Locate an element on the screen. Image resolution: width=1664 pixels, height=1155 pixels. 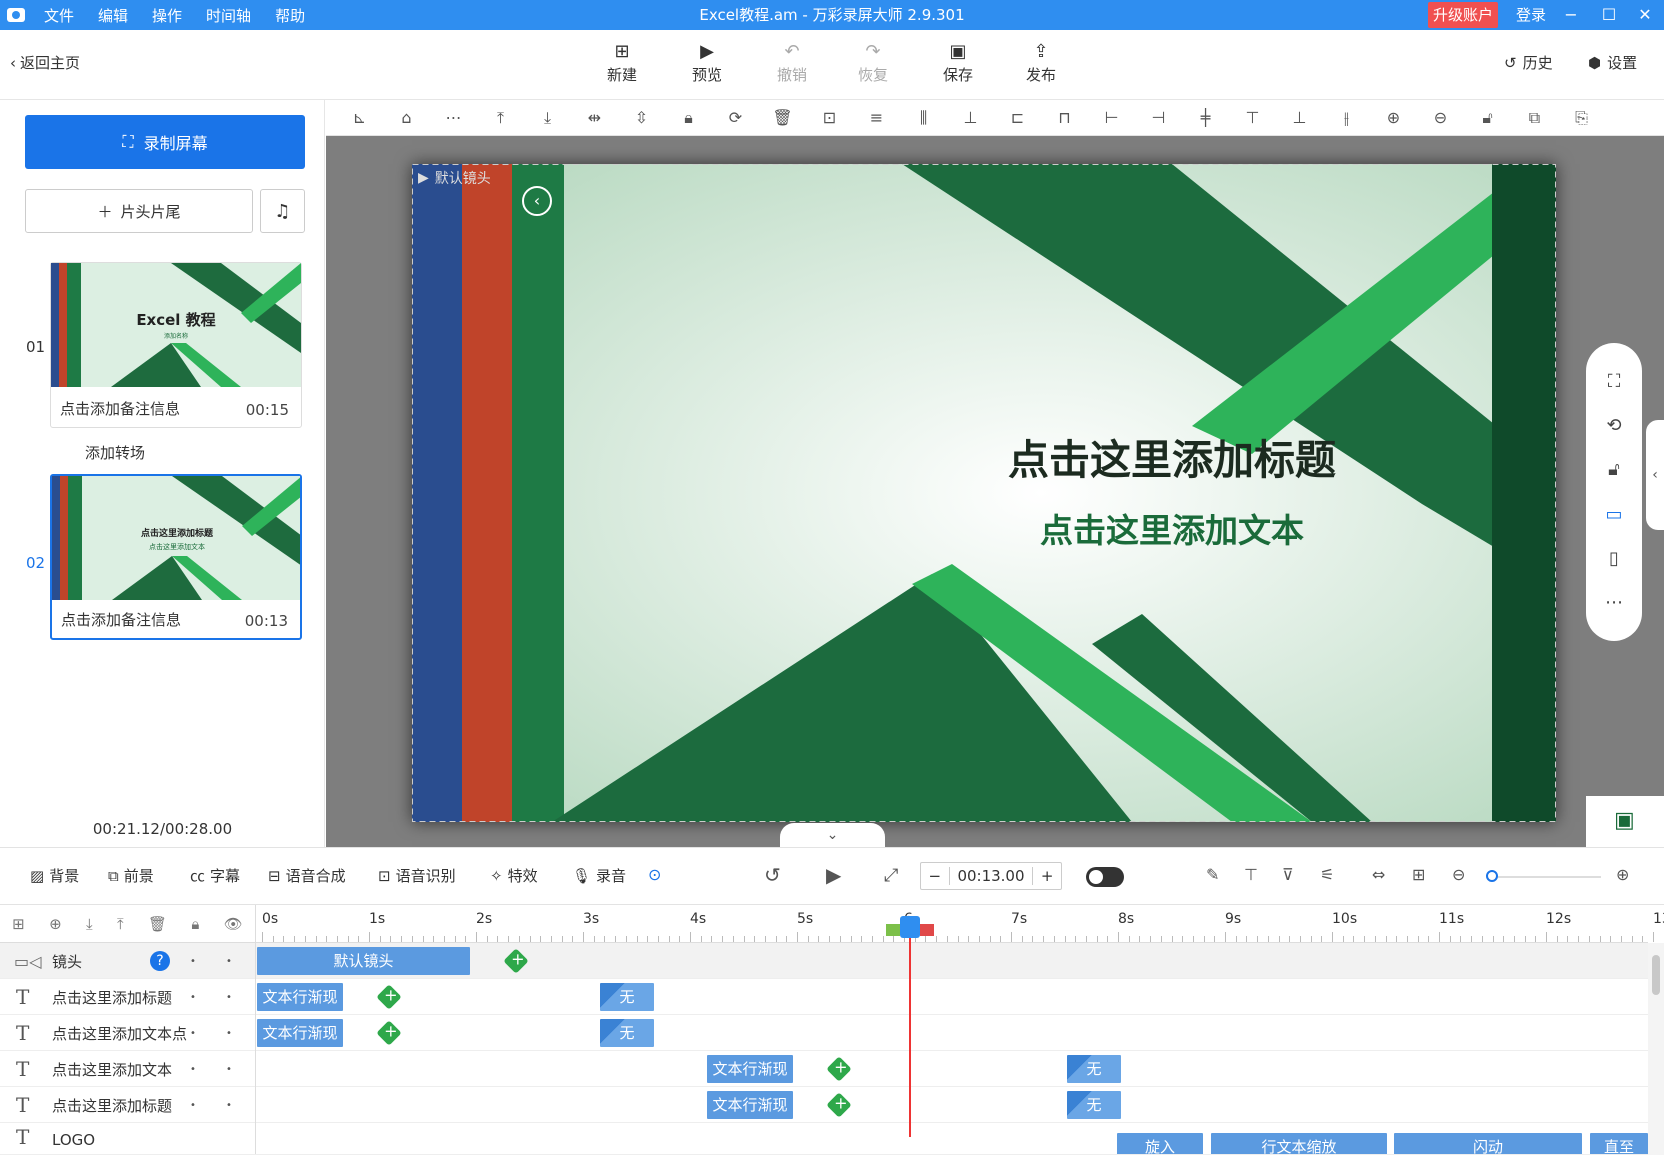
flip-horizontal-icon: ⇹ is located at coordinates (594, 117).